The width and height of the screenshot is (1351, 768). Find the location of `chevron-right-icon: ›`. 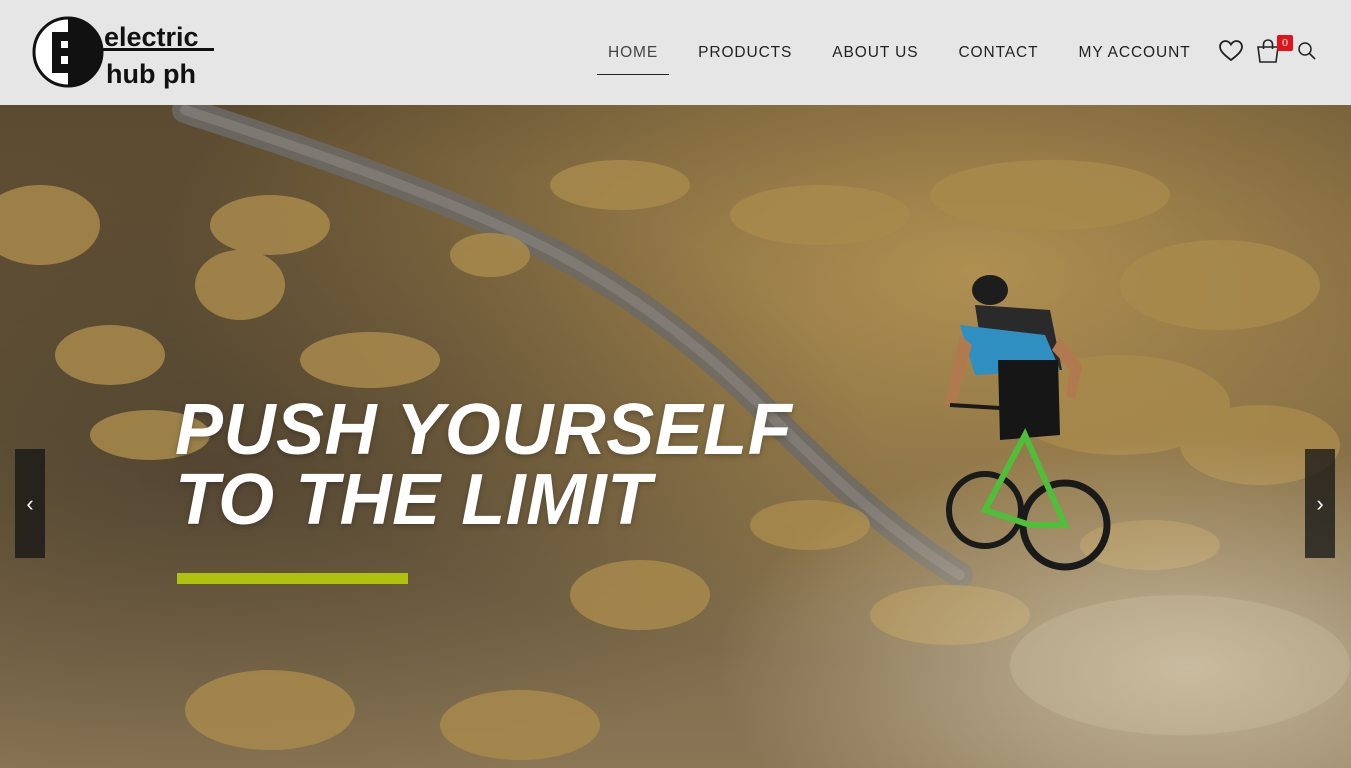

chevron-right-icon: › is located at coordinates (1320, 503).